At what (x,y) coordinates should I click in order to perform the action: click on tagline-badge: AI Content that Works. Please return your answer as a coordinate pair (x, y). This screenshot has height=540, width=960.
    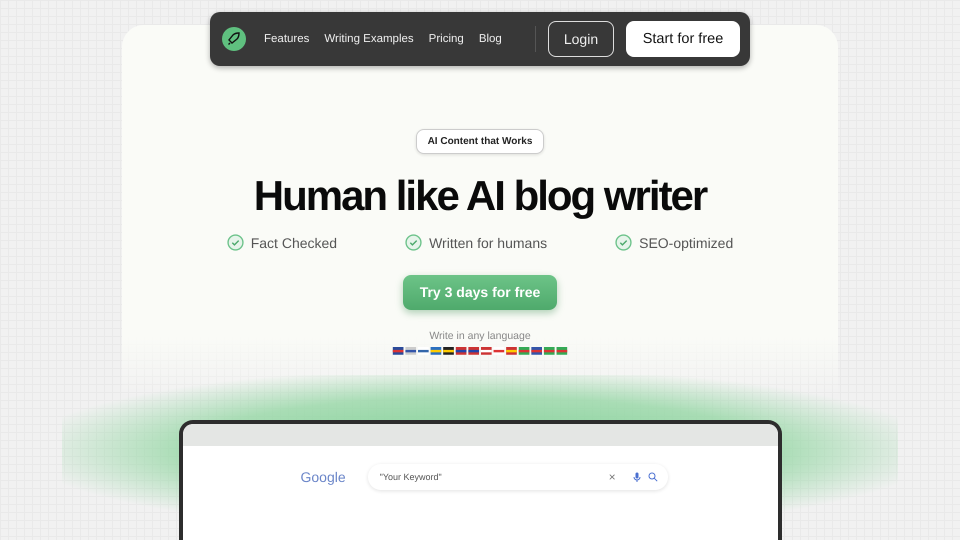
    Looking at the image, I should click on (480, 141).